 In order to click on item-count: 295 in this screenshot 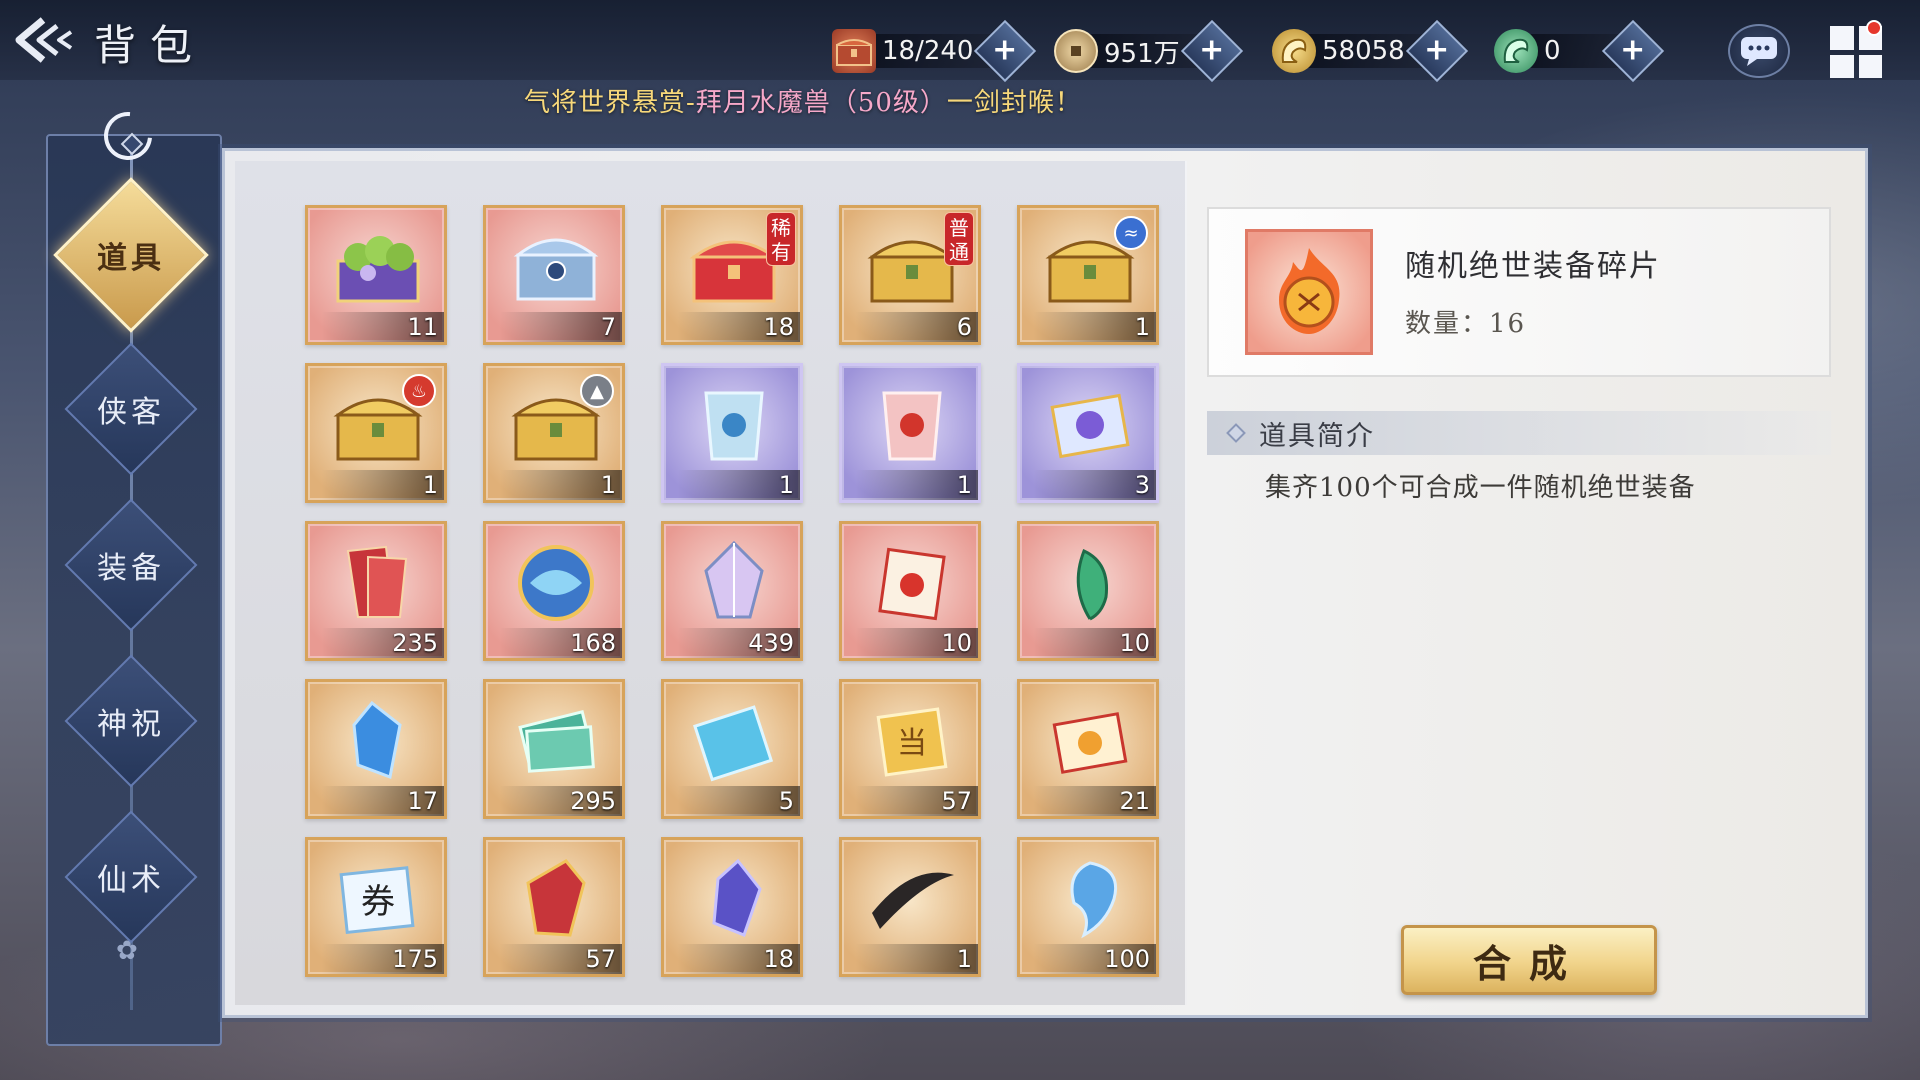, I will do `click(554, 801)`.